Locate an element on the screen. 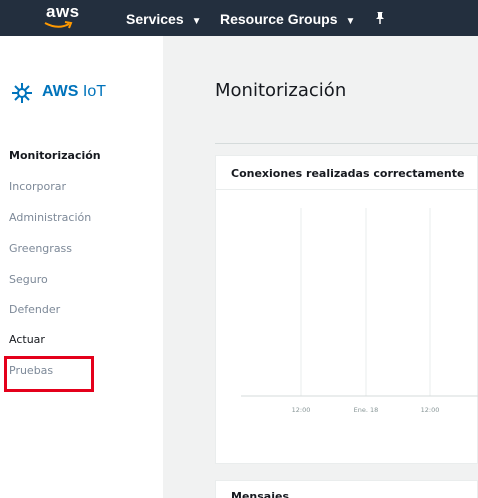 This screenshot has width=478, height=498. iot-chip-icon is located at coordinates (22, 93).